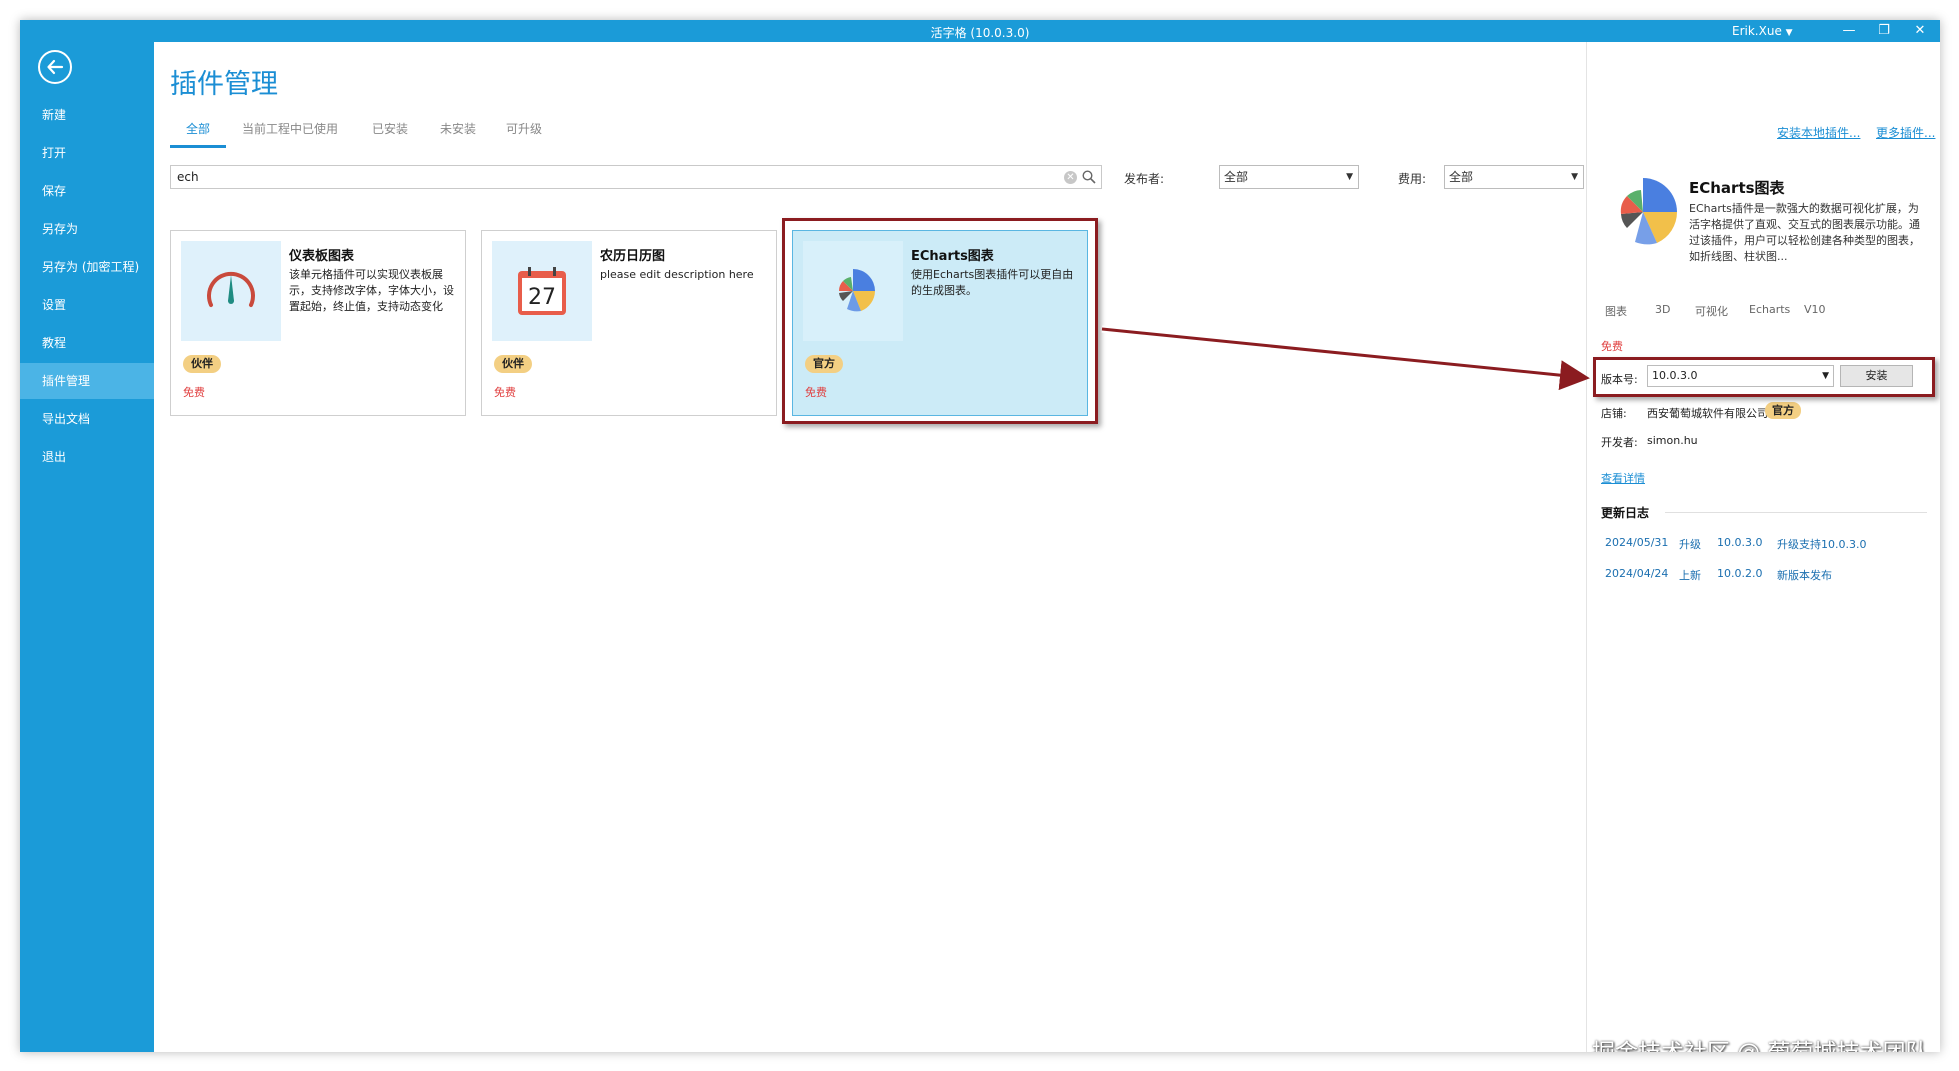 The height and width of the screenshot is (1071, 1959). What do you see at coordinates (1757, 31) in the screenshot?
I see `user-name: Erik.Xue` at bounding box center [1757, 31].